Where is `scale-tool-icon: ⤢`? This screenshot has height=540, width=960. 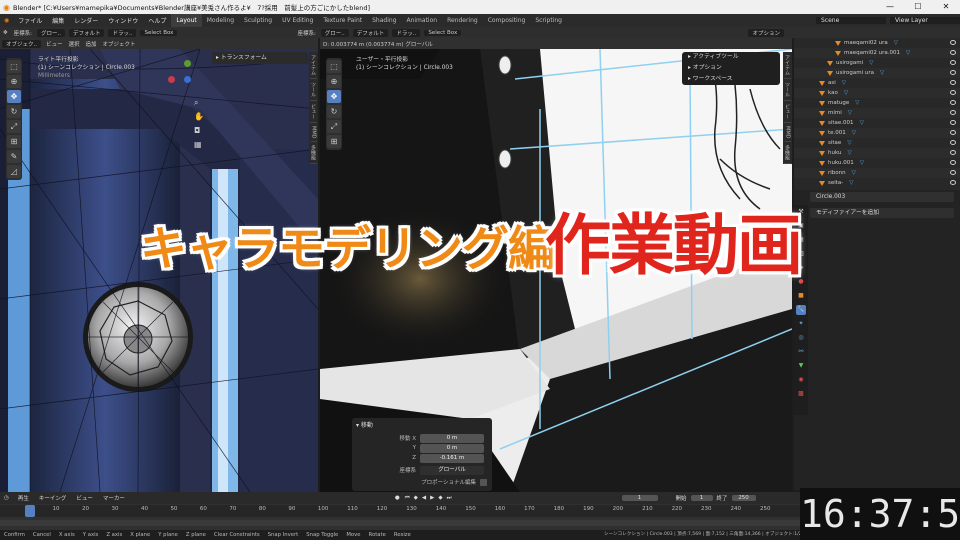
scale-tool-icon: ⤢ is located at coordinates (14, 126).